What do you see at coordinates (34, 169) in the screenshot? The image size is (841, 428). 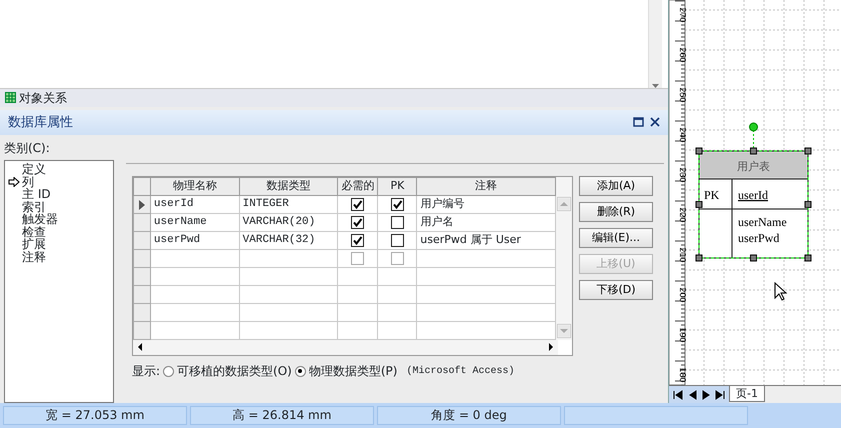 I see `category-item: 定义` at bounding box center [34, 169].